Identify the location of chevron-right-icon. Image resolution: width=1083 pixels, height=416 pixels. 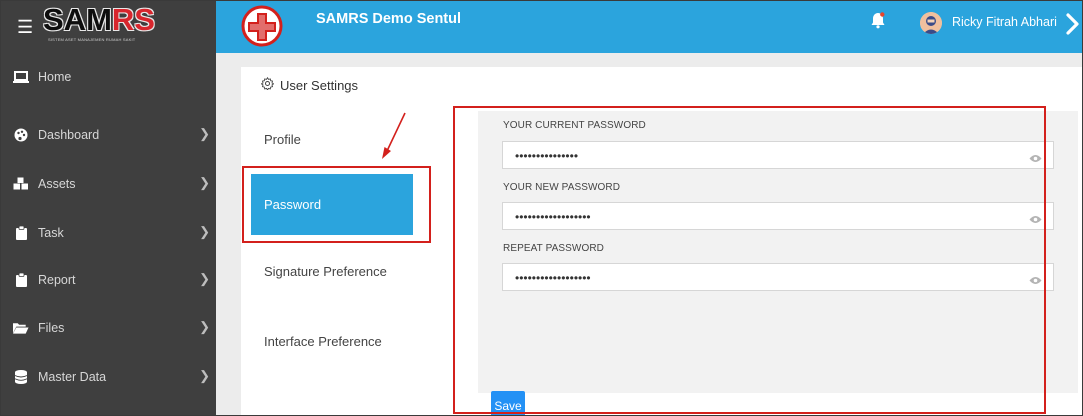
(1073, 26).